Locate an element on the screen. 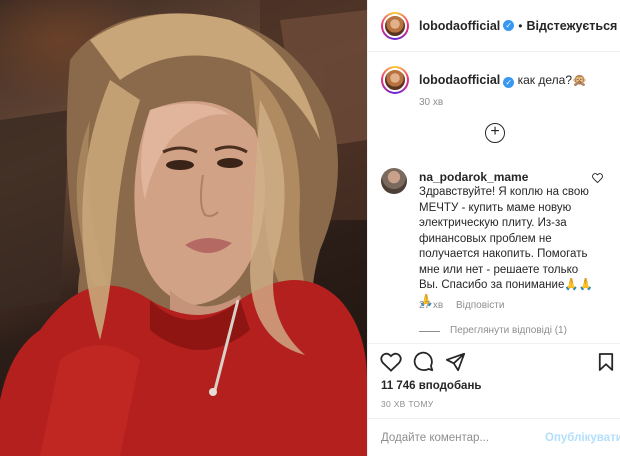 This screenshot has width=620, height=456. caption-avatar is located at coordinates (395, 80).